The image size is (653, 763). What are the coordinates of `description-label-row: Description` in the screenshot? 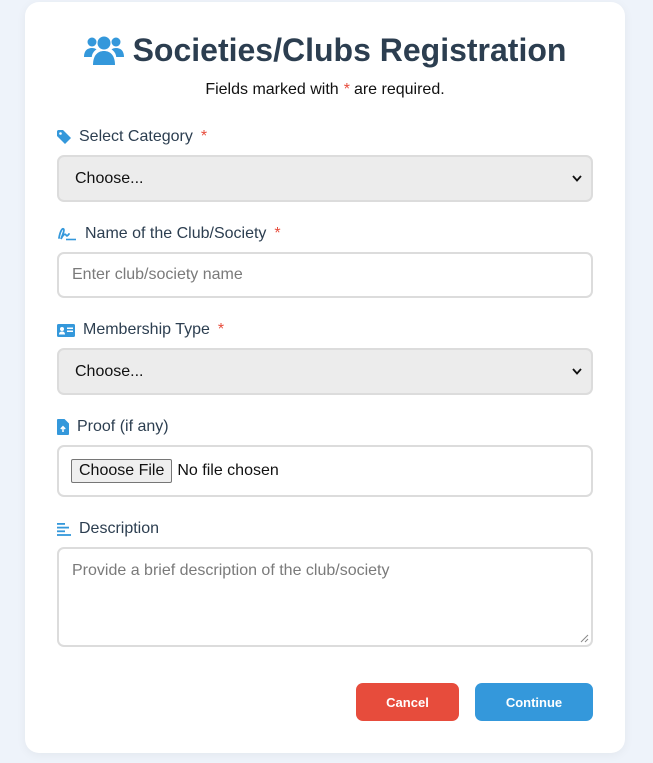 It's located at (108, 529).